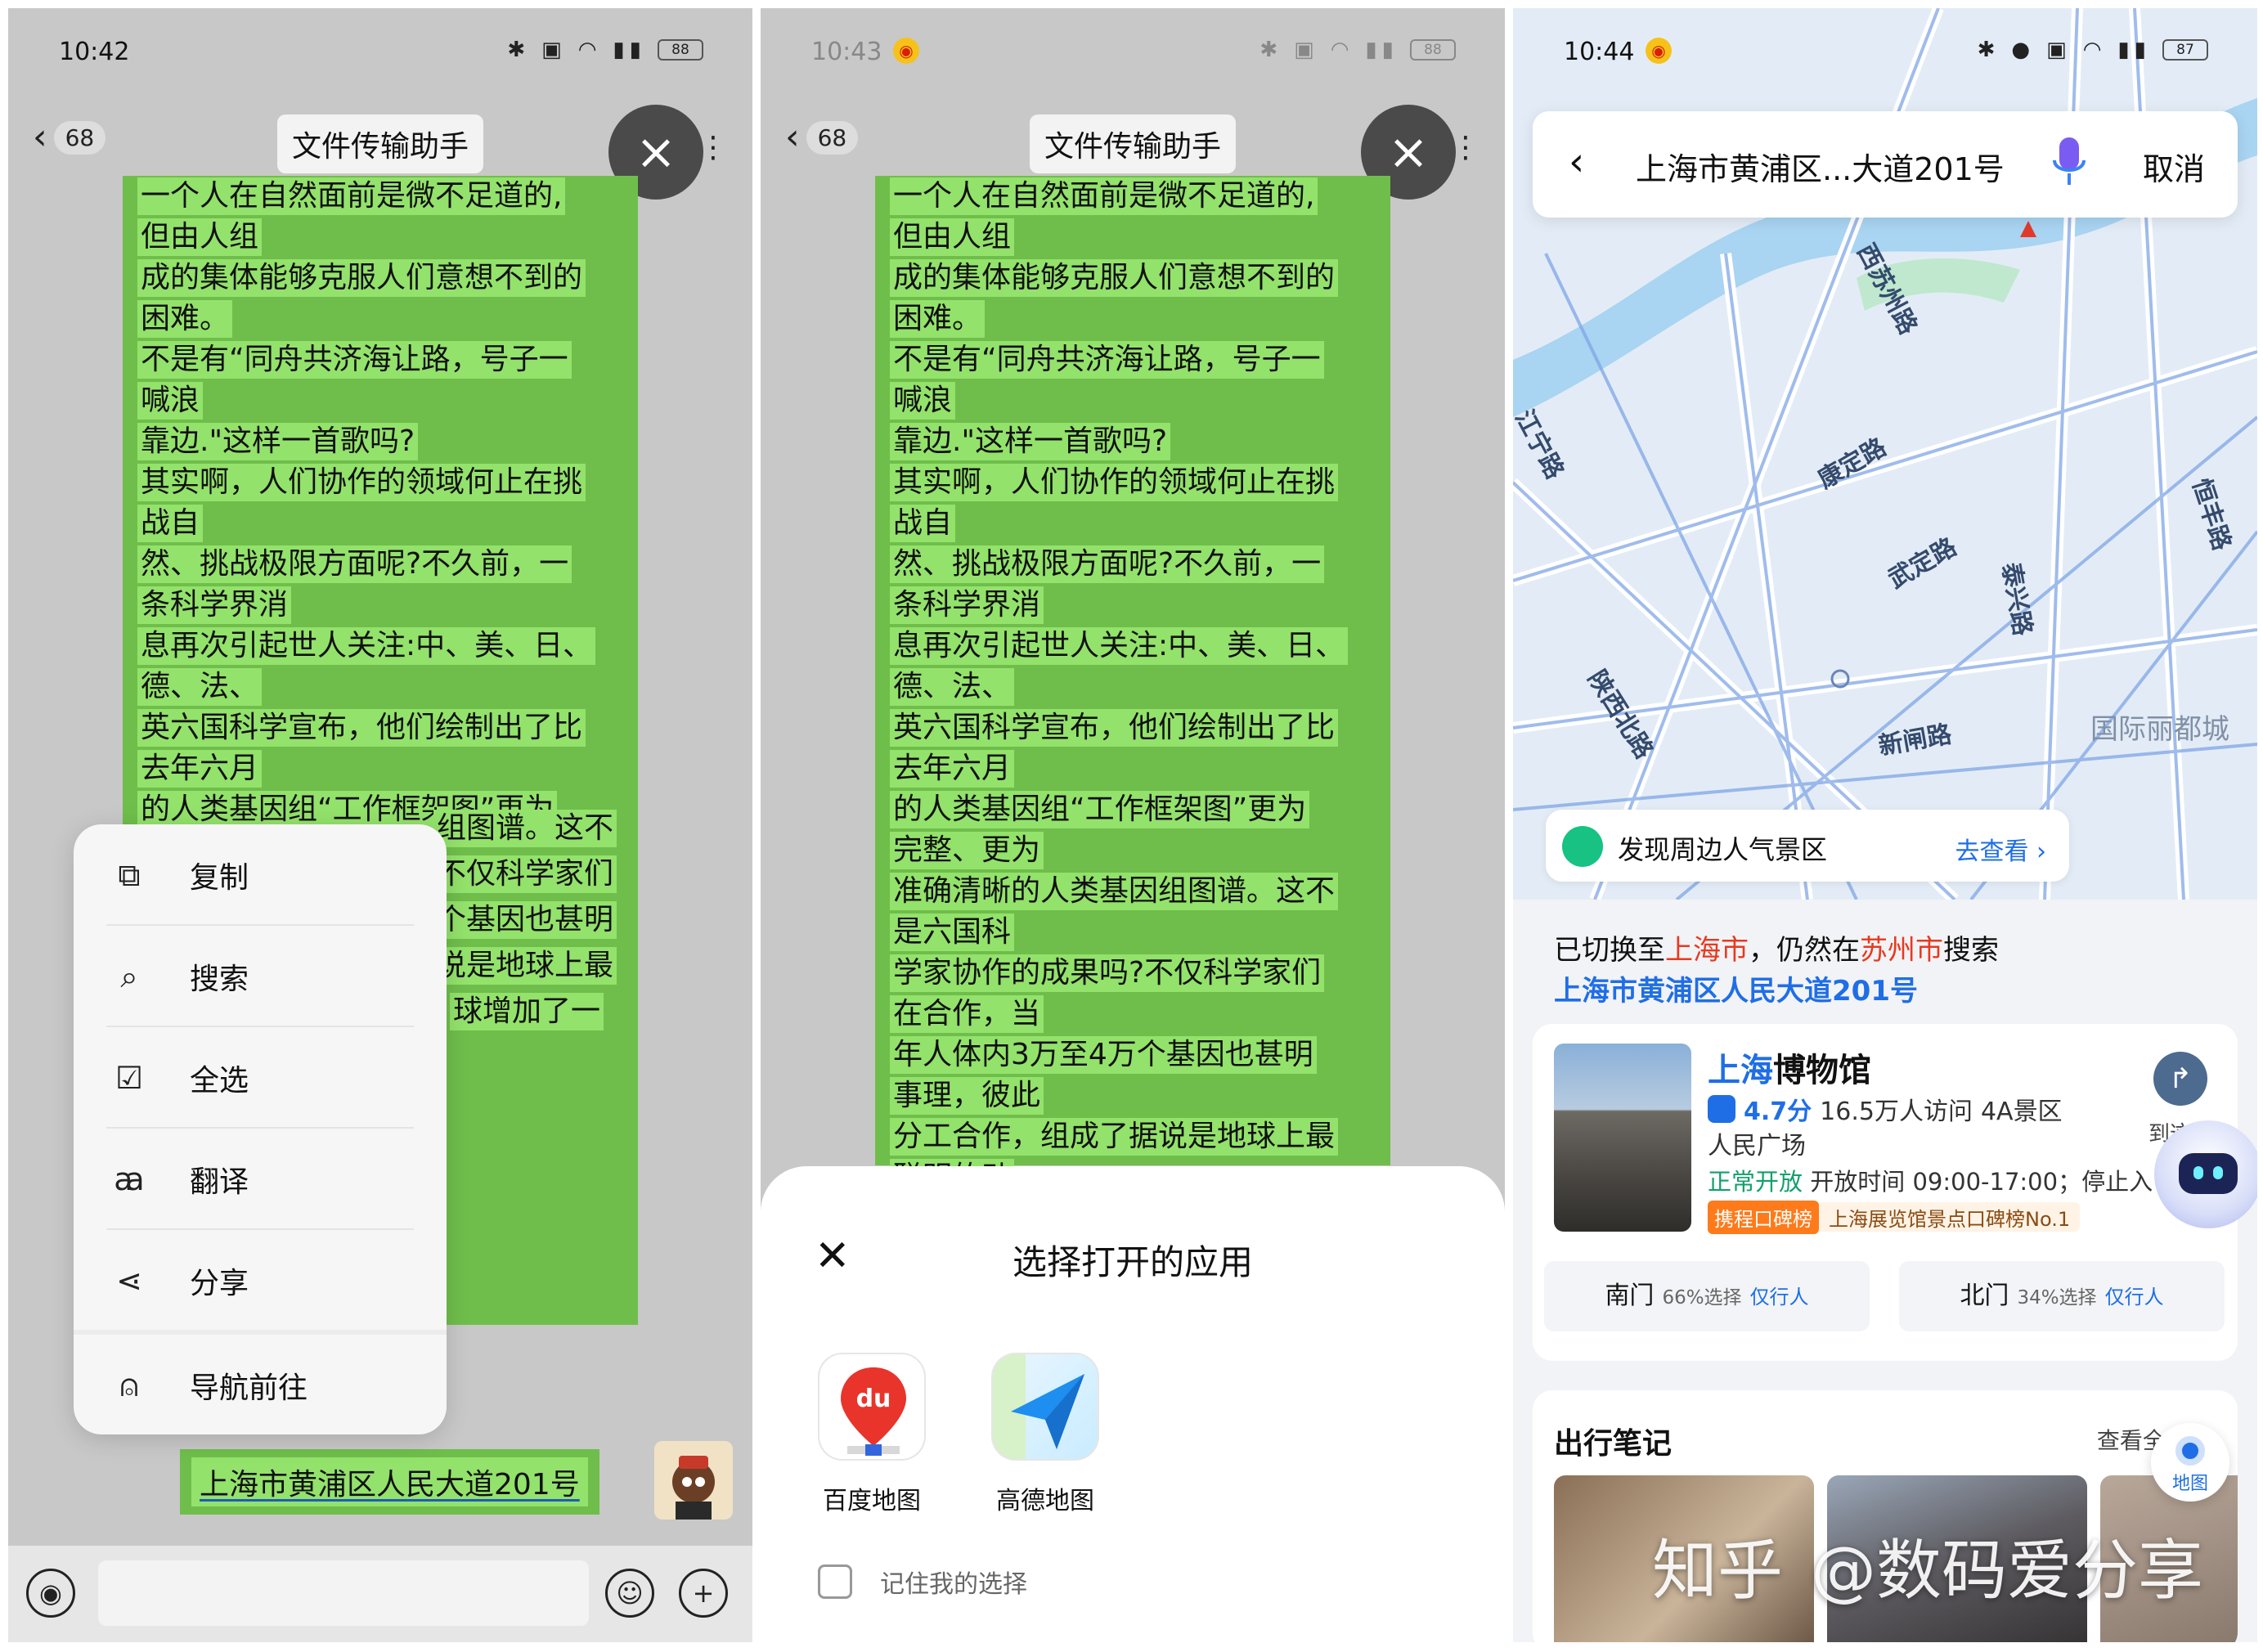  Describe the element at coordinates (80, 138) in the screenshot. I see `unread-count: 68` at that location.